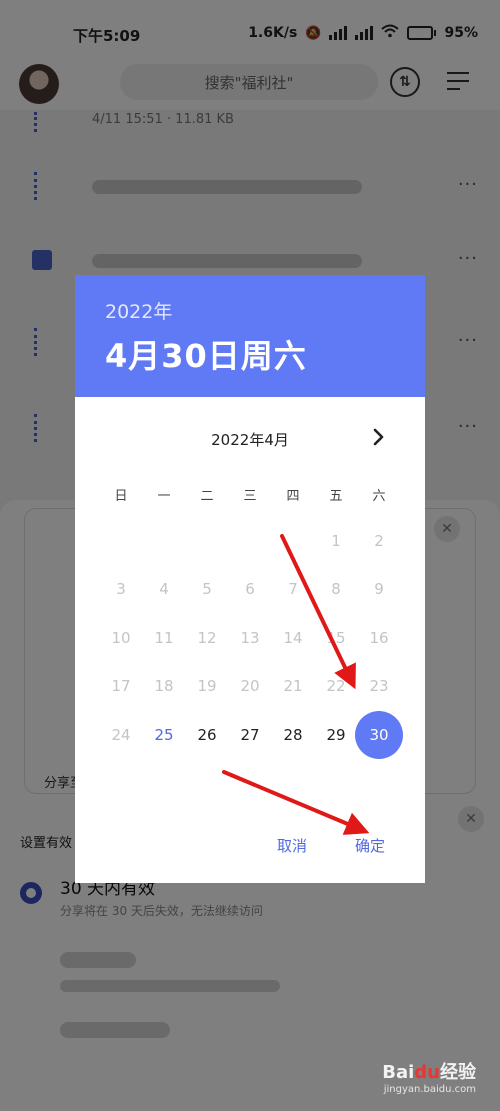  I want to click on day-cell: 10, so click(121, 638).